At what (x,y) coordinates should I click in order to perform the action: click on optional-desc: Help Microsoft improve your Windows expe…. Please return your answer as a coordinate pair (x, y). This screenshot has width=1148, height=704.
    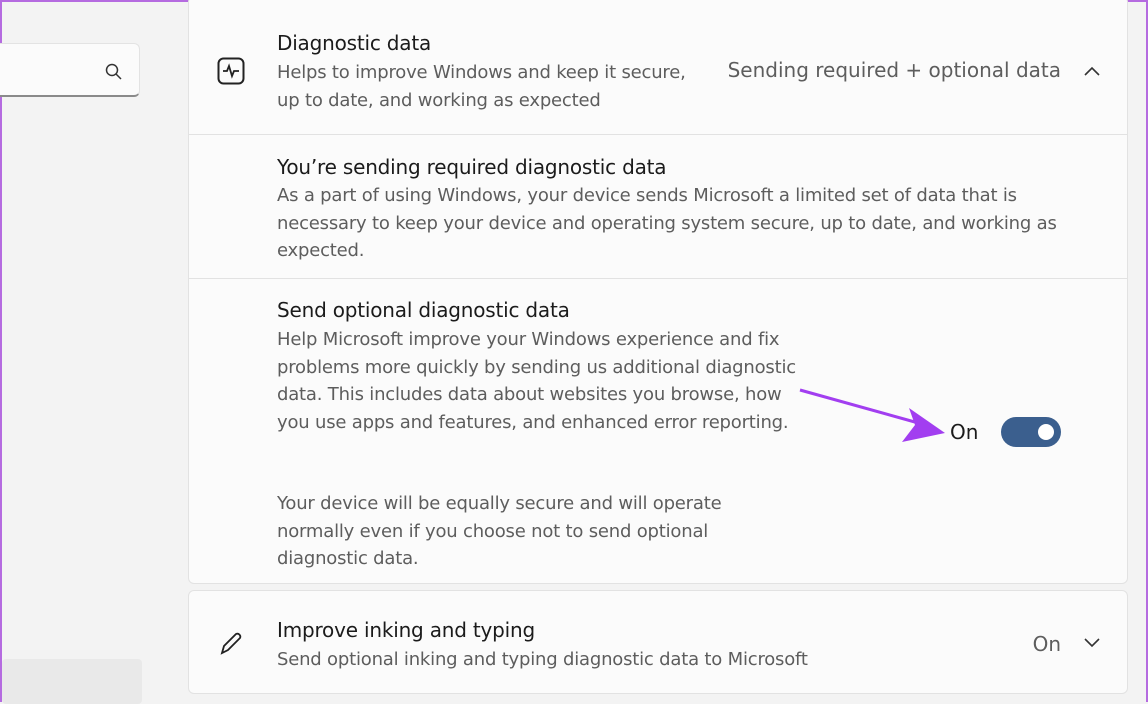
    Looking at the image, I should click on (536, 381).